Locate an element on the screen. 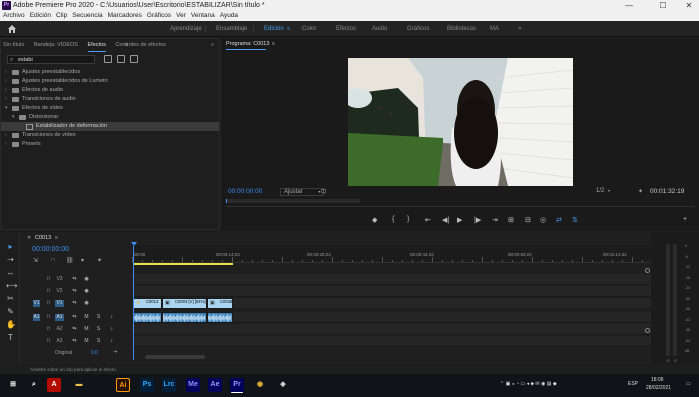 The width and height of the screenshot is (699, 397). effects-tree-item: ▾ Efectos de vídeo is located at coordinates (110, 108).